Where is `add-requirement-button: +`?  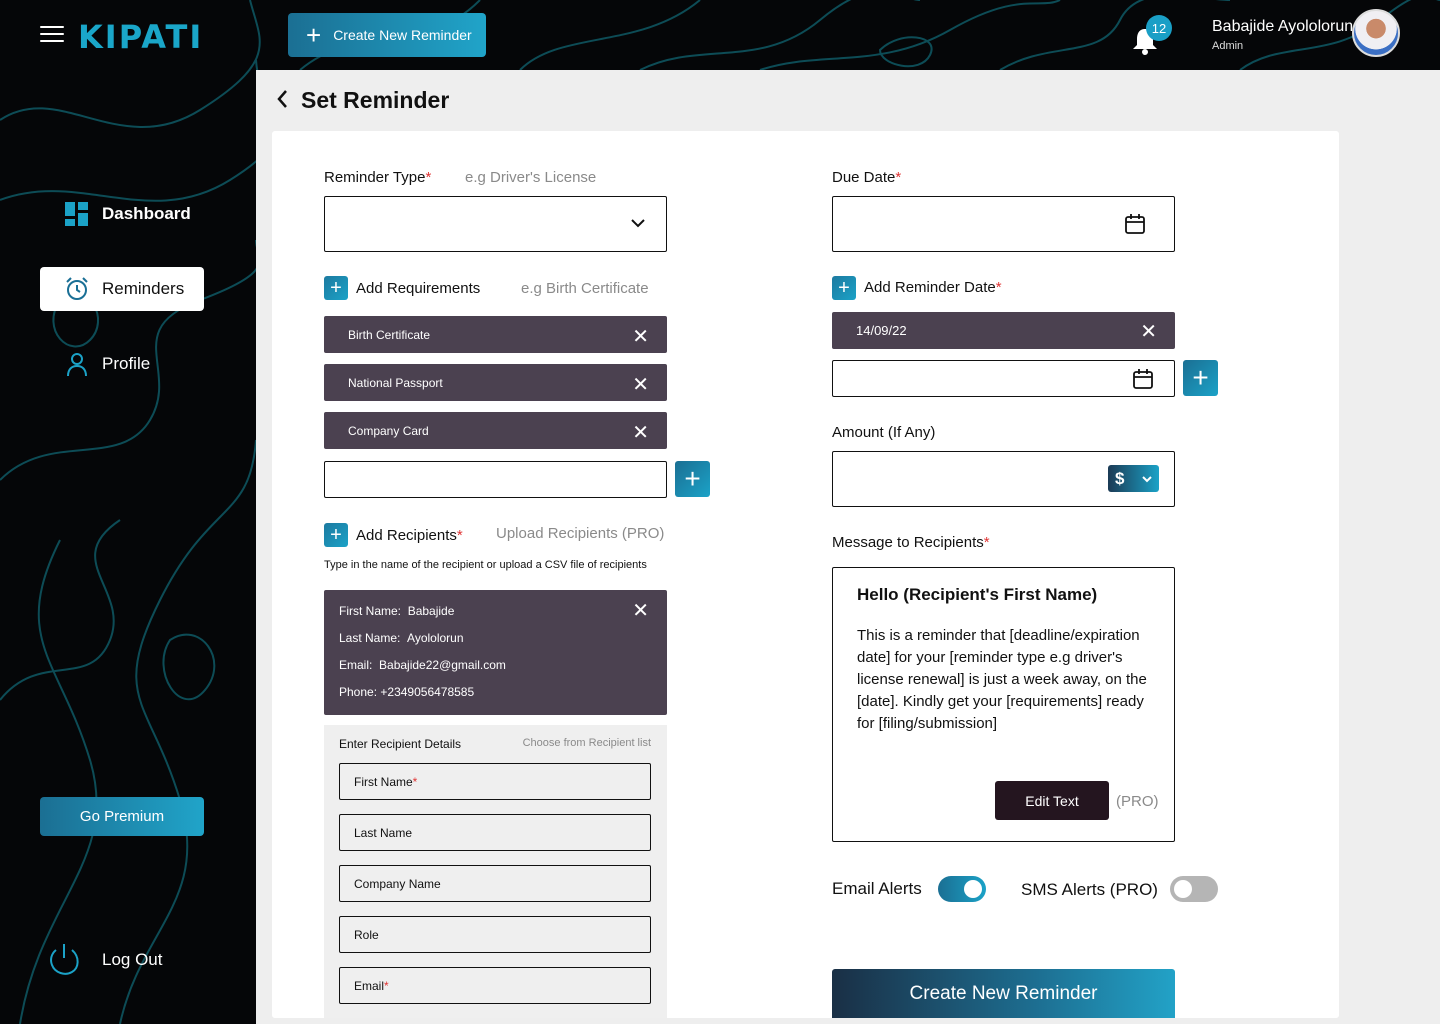
add-requirement-button: + is located at coordinates (692, 479).